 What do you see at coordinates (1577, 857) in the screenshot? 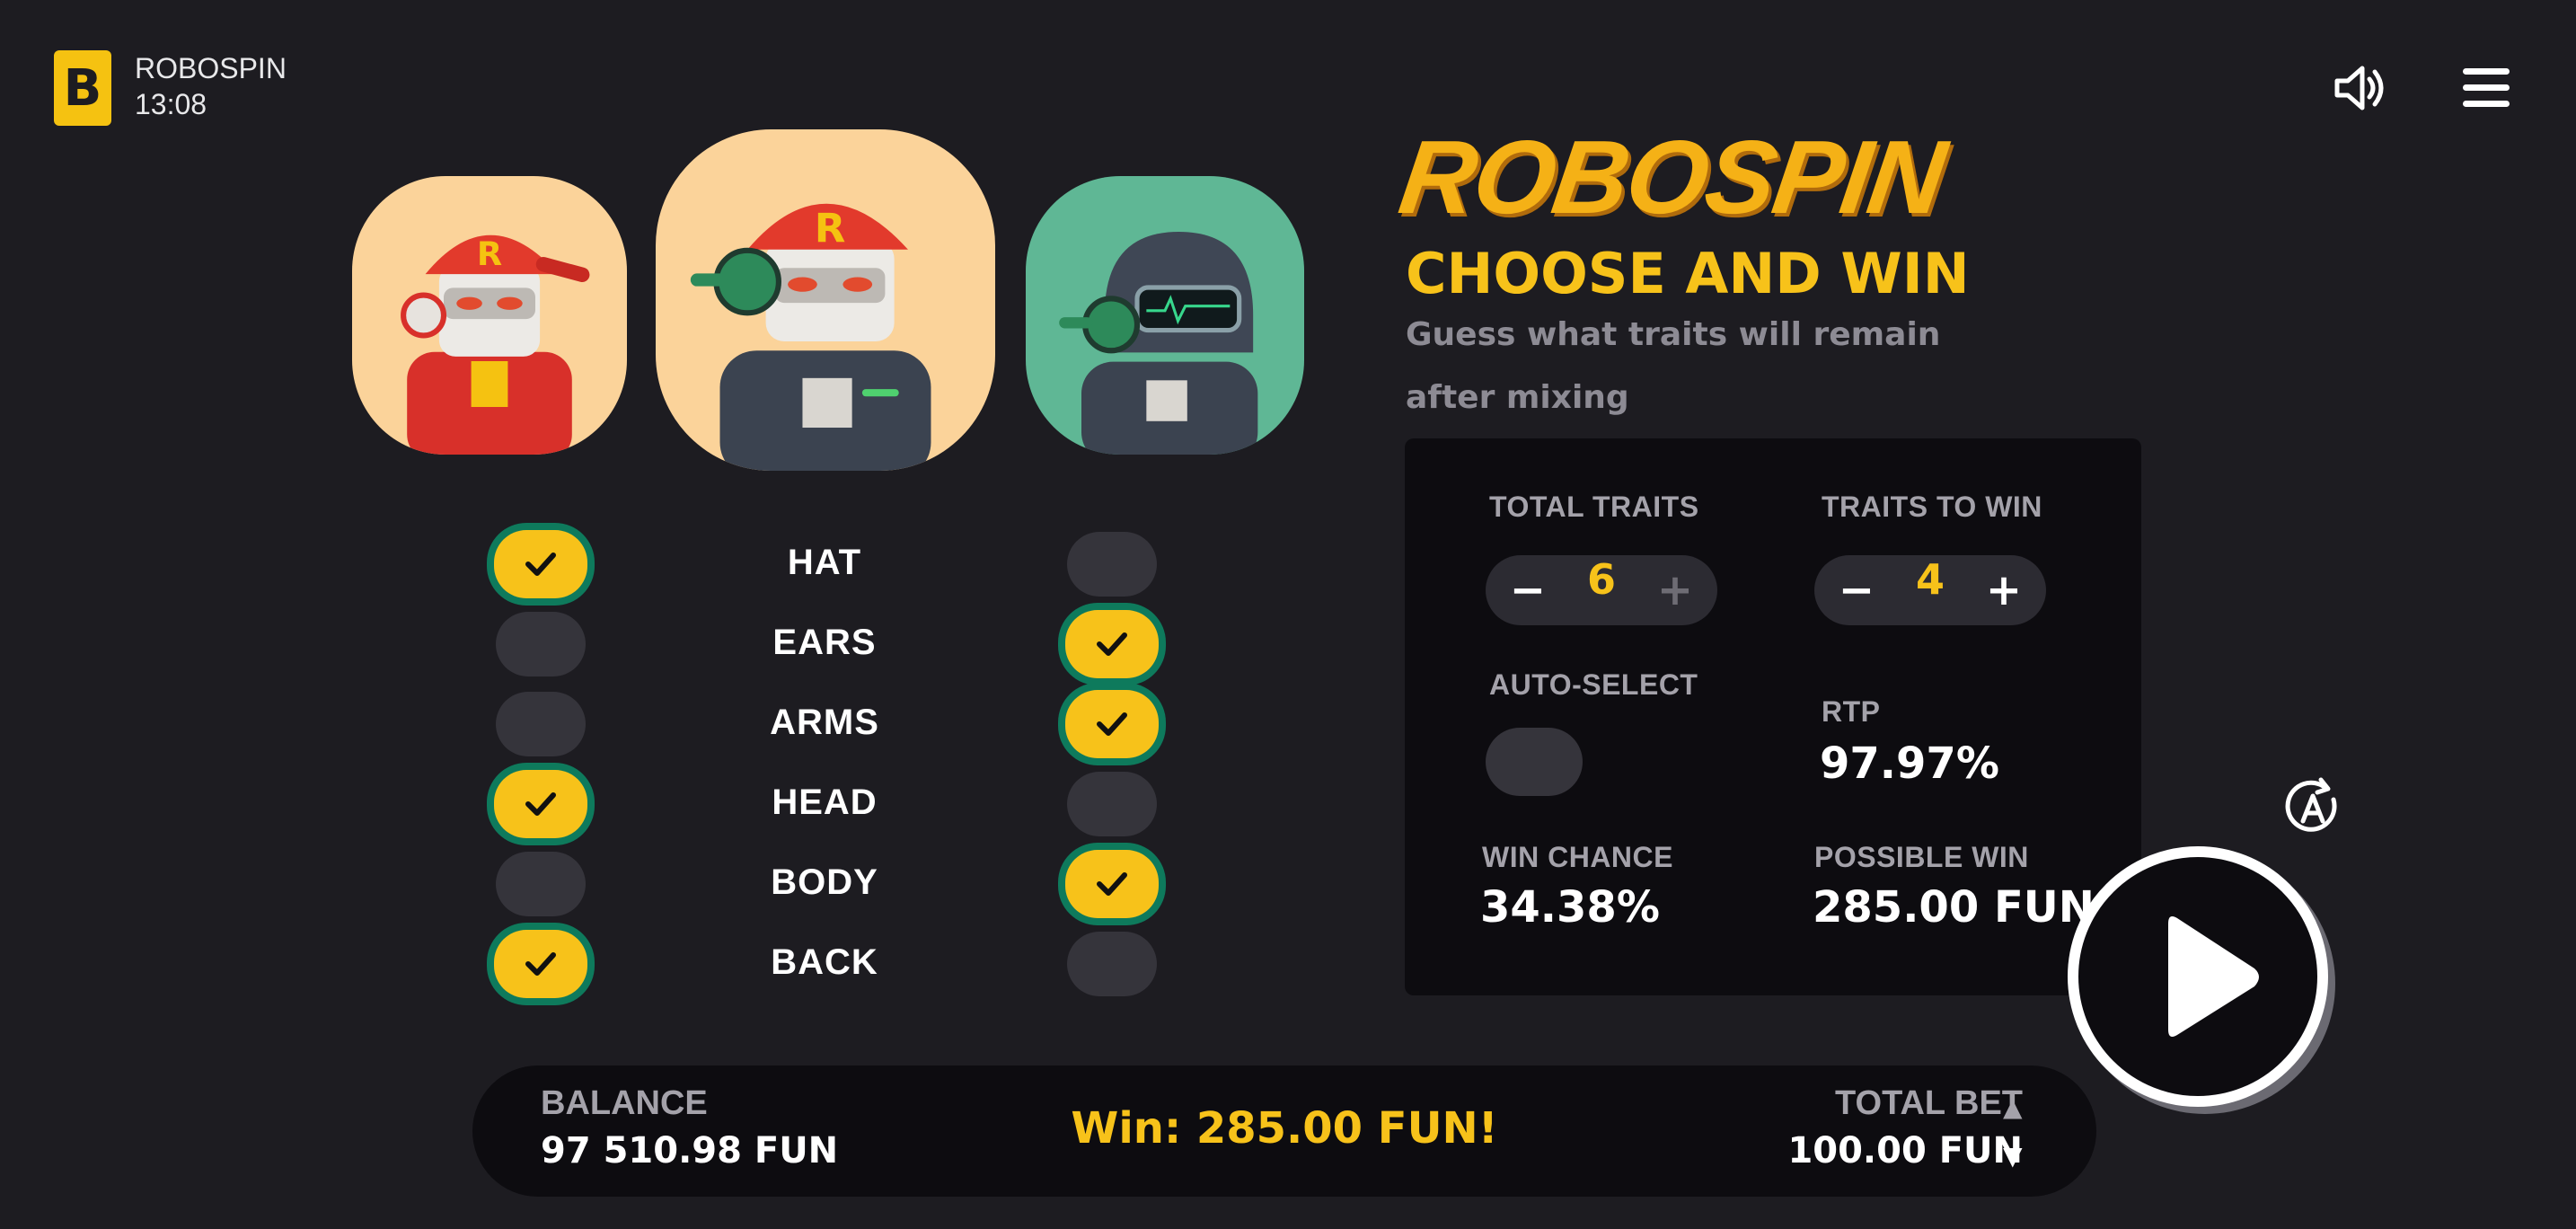
I see `win-chance-label: WIN CHANCE` at bounding box center [1577, 857].